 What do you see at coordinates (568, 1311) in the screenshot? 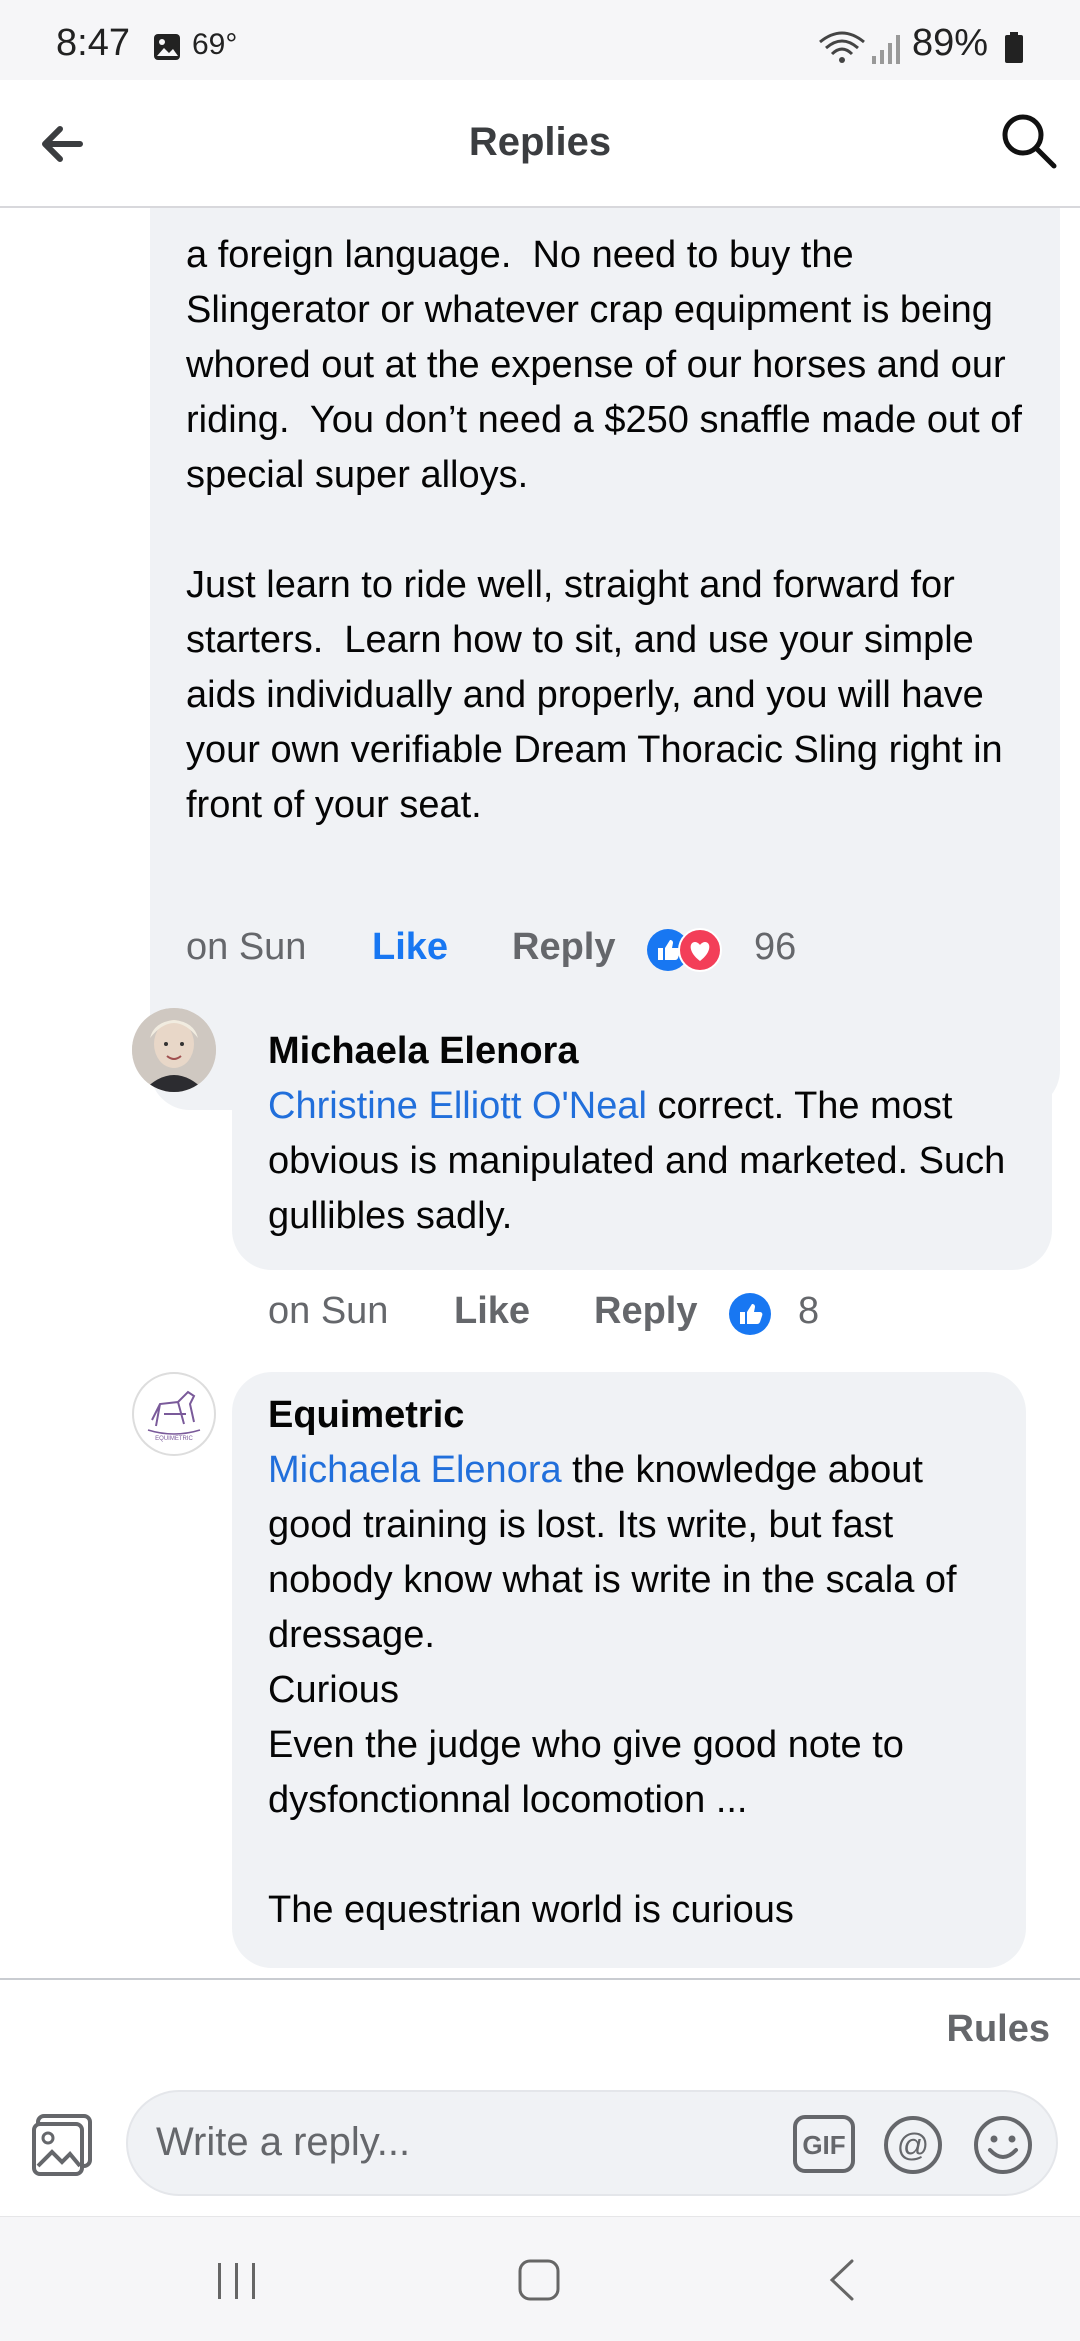
I see `comment-actions: on Sun Like Reply 8` at bounding box center [568, 1311].